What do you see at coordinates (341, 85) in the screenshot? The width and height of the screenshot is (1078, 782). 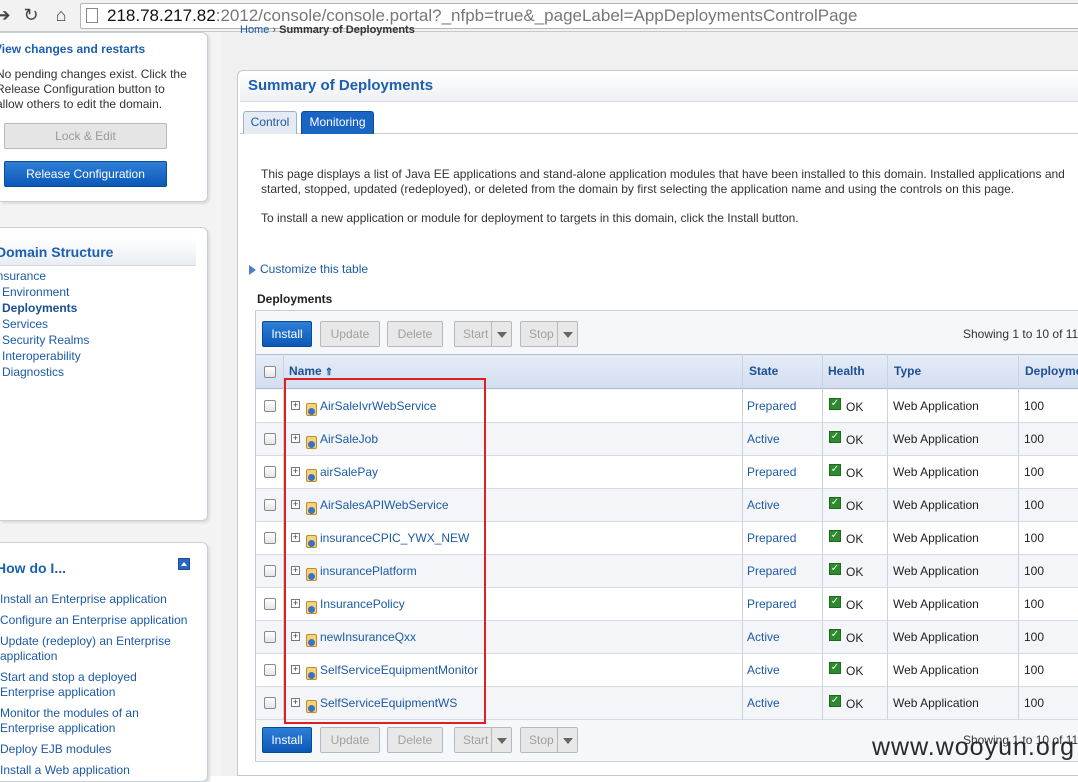 I see `page-title: Summary of Deployments` at bounding box center [341, 85].